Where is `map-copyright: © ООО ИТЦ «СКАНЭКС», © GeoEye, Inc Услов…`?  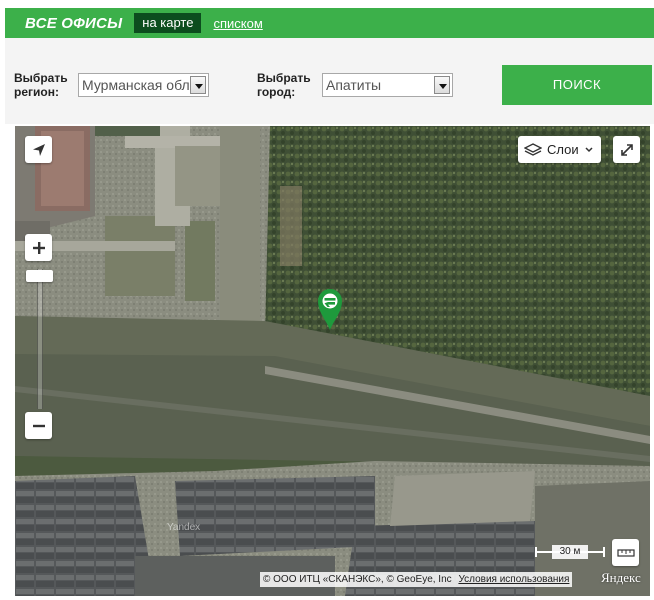 map-copyright: © ООО ИТЦ «СКАНЭКС», © GeoEye, Inc Услов… is located at coordinates (416, 579).